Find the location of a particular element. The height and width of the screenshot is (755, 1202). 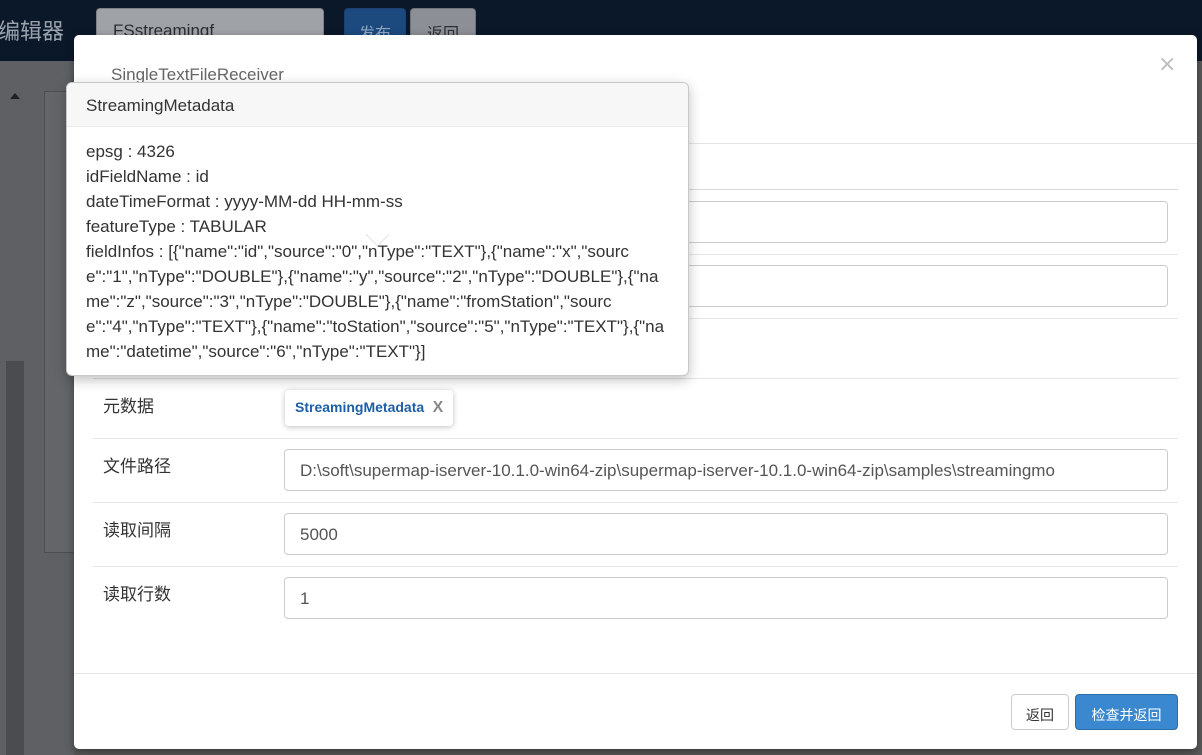

modal-footer-divider is located at coordinates (635, 673).